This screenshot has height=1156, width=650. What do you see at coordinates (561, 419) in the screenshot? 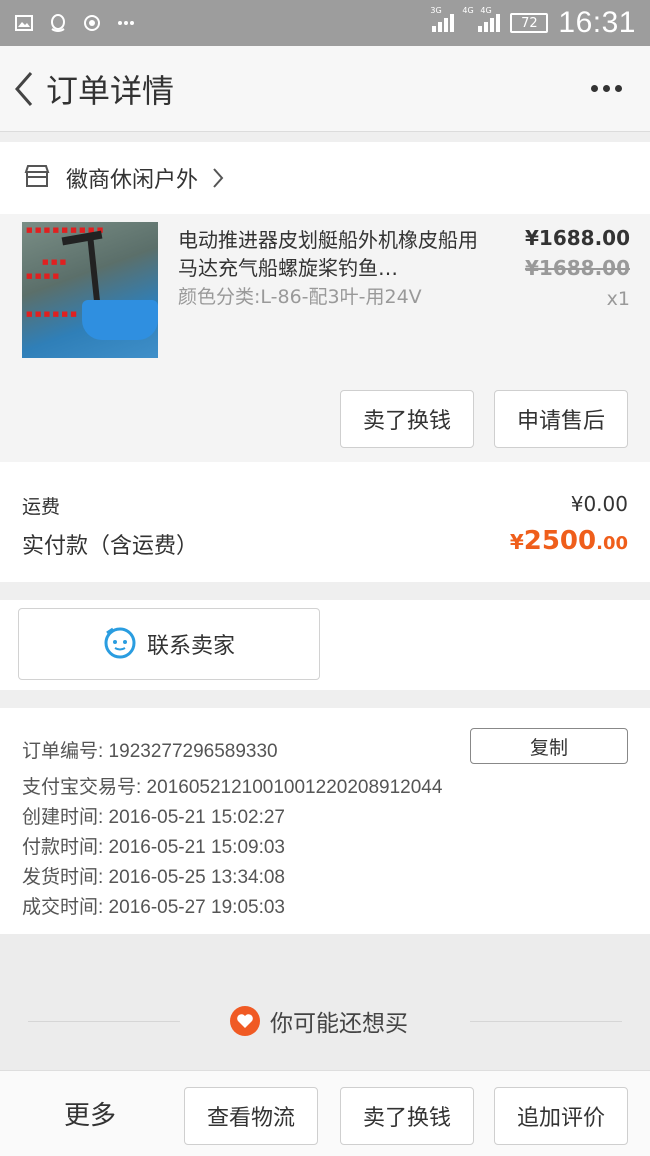
I see `apply-aftersale-button: 申请售后` at bounding box center [561, 419].